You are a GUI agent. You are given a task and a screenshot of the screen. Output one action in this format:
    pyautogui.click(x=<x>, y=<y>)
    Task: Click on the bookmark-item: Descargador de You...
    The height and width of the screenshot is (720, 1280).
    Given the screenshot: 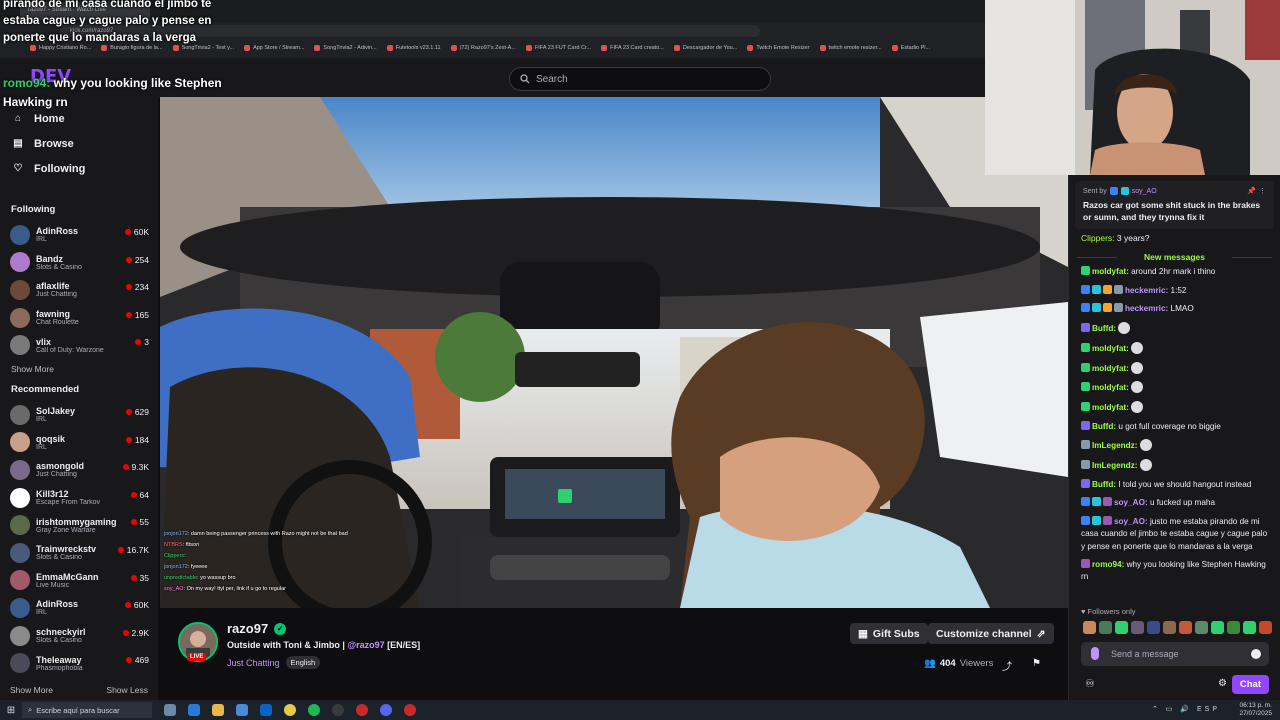 What is the action you would take?
    pyautogui.click(x=705, y=48)
    